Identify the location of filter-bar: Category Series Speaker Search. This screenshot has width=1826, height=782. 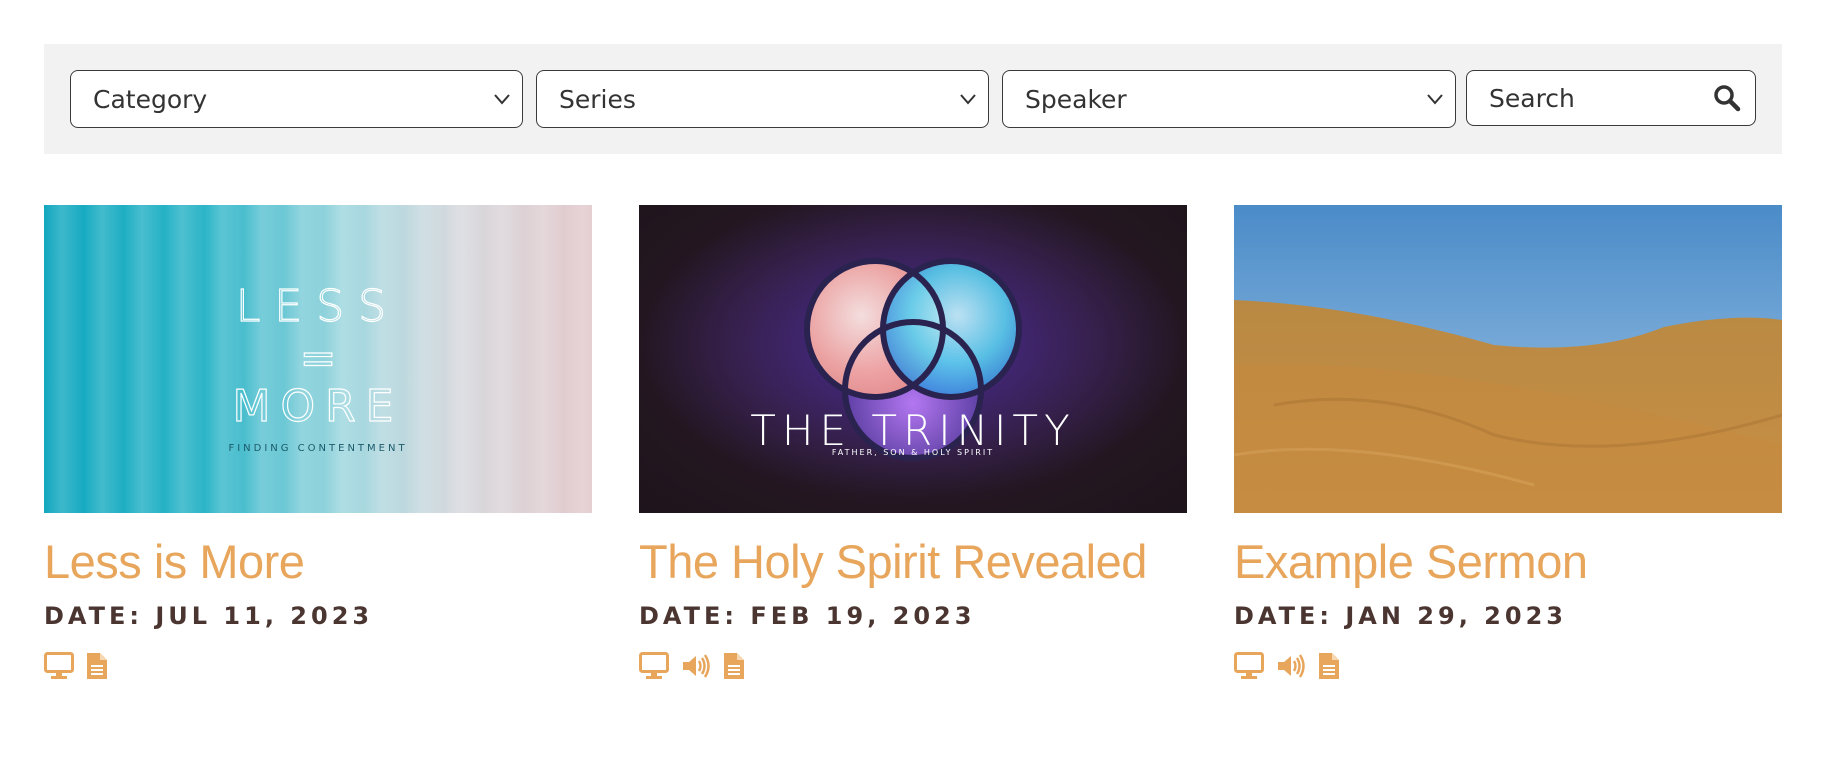
(913, 99).